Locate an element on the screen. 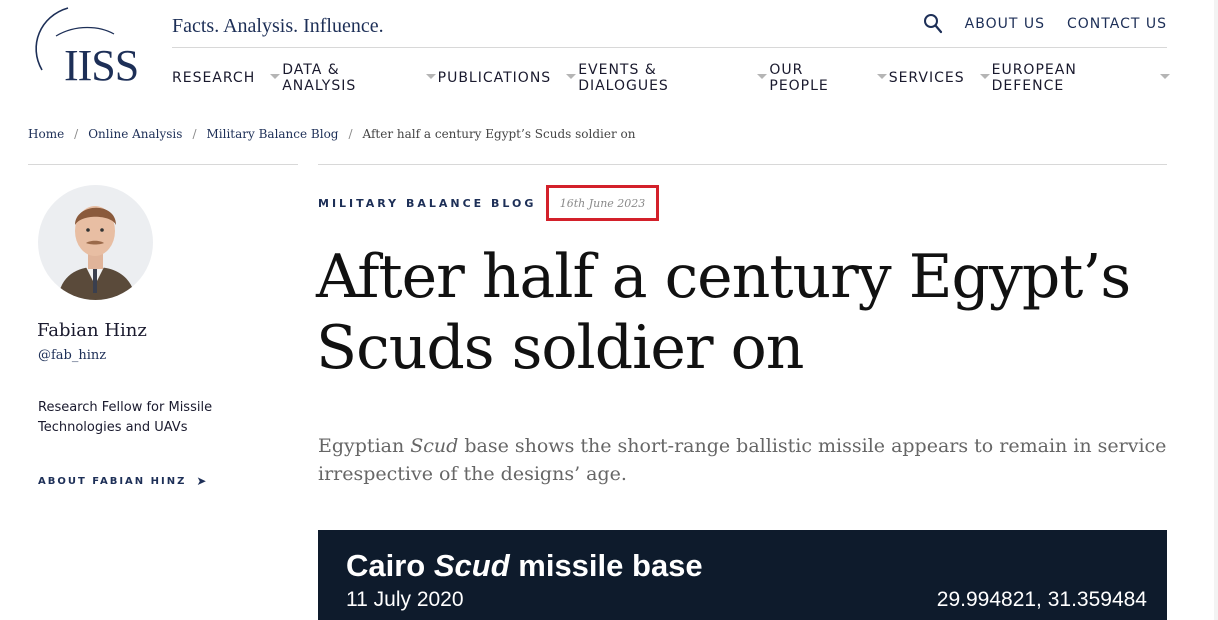  nav-item-label: PUBLICATIONS is located at coordinates (494, 78).